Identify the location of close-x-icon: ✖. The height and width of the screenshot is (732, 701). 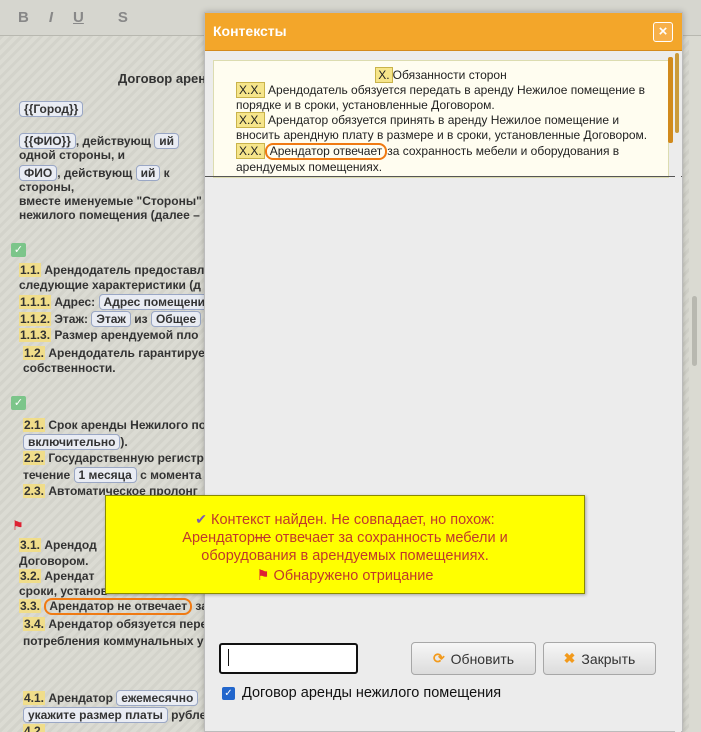
(569, 658).